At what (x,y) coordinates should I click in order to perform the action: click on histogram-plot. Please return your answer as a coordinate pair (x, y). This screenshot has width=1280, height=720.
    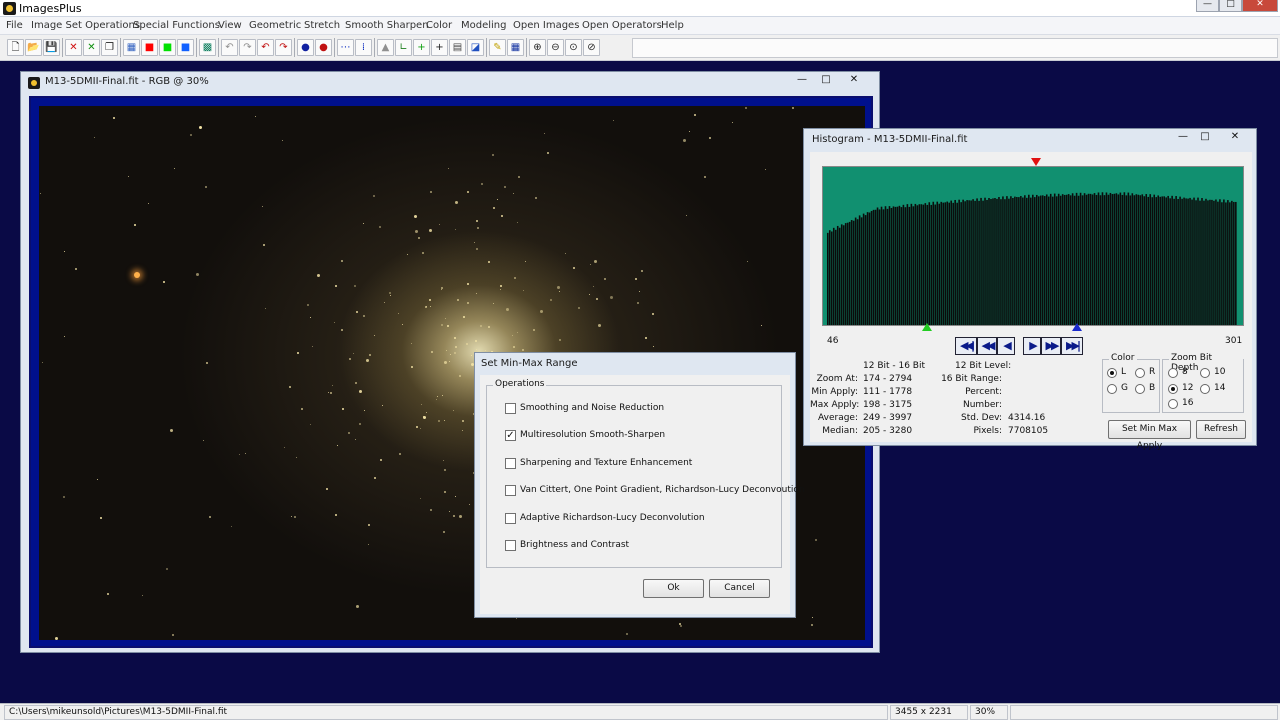
    Looking at the image, I should click on (1033, 246).